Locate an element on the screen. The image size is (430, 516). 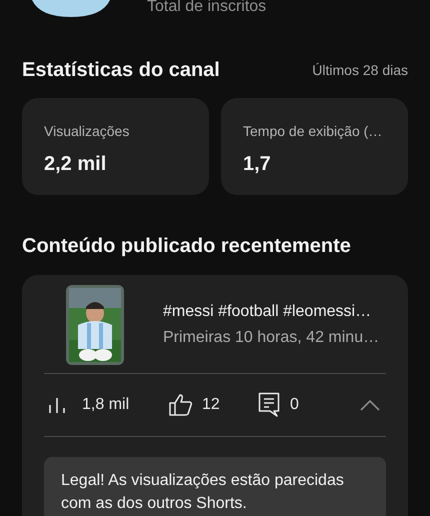
comment-icon is located at coordinates (269, 405).